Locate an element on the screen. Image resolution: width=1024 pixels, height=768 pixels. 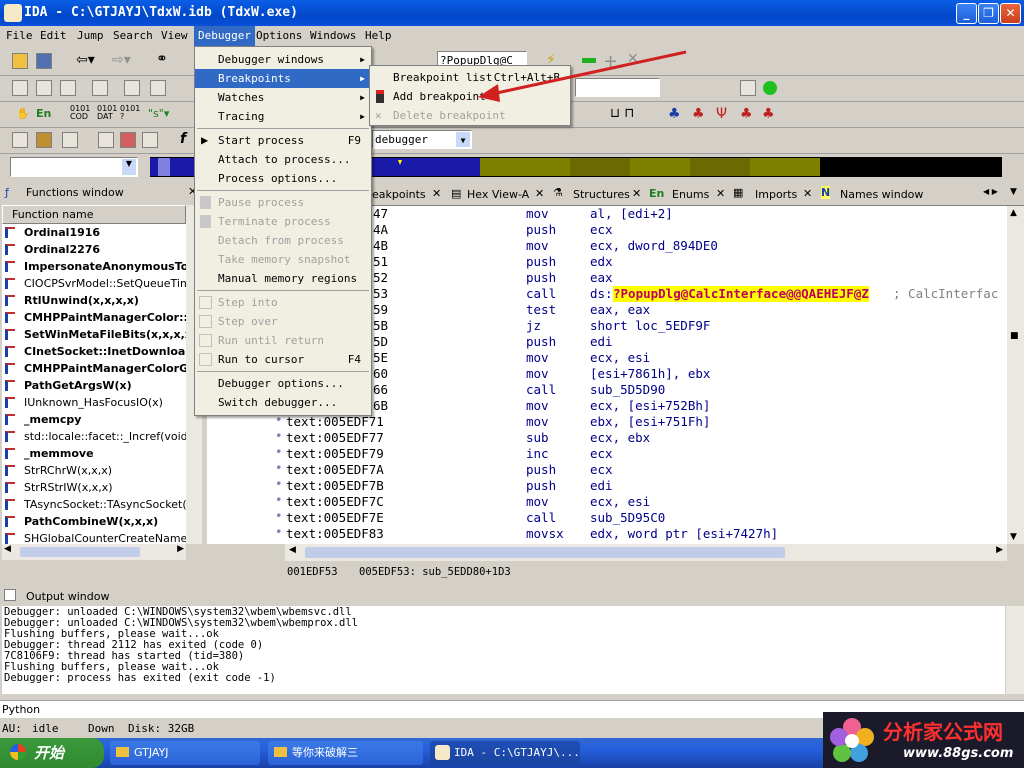
function-list-item: SHGlobalCounterCreateNamedW( is located at coordinates (94, 537).